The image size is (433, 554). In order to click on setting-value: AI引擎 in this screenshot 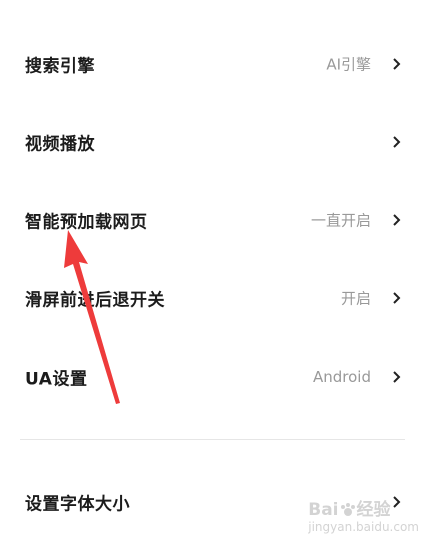, I will do `click(348, 64)`.